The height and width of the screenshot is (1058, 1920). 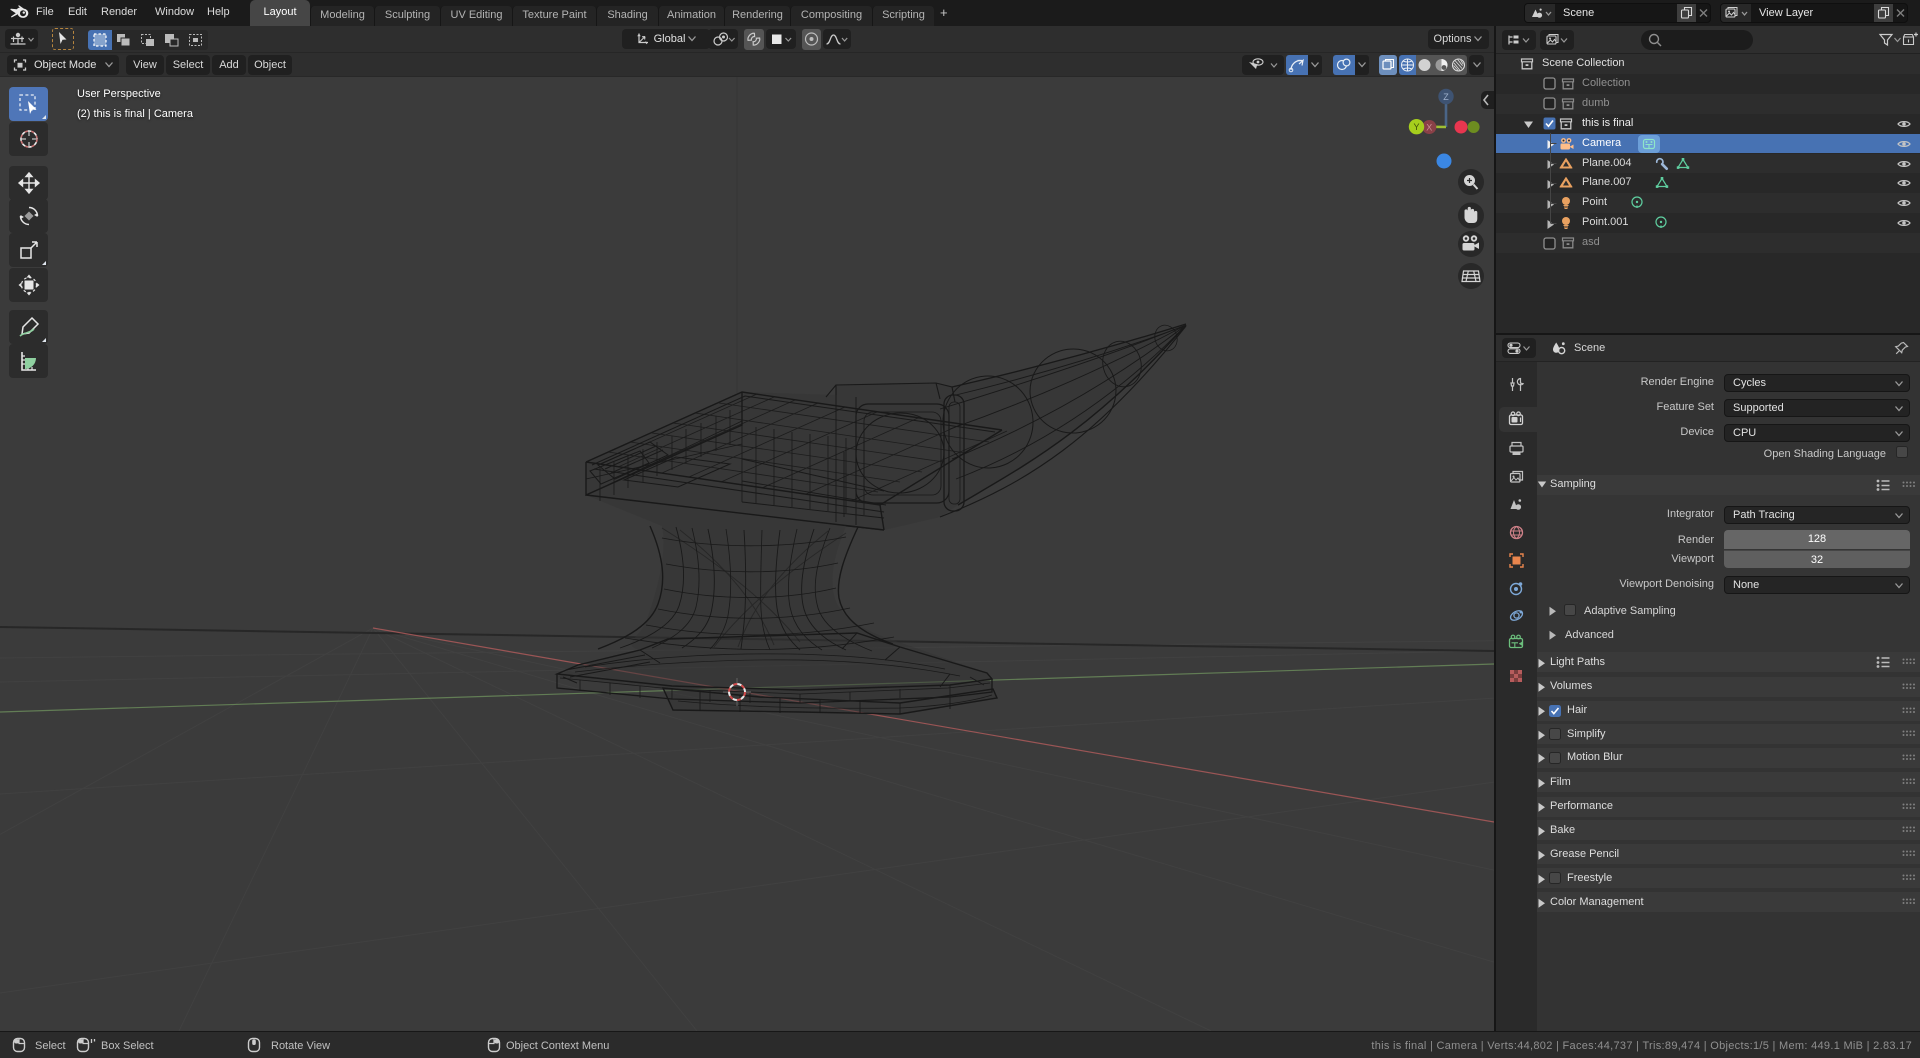 I want to click on svg-text: Y, so click(x=1416, y=127).